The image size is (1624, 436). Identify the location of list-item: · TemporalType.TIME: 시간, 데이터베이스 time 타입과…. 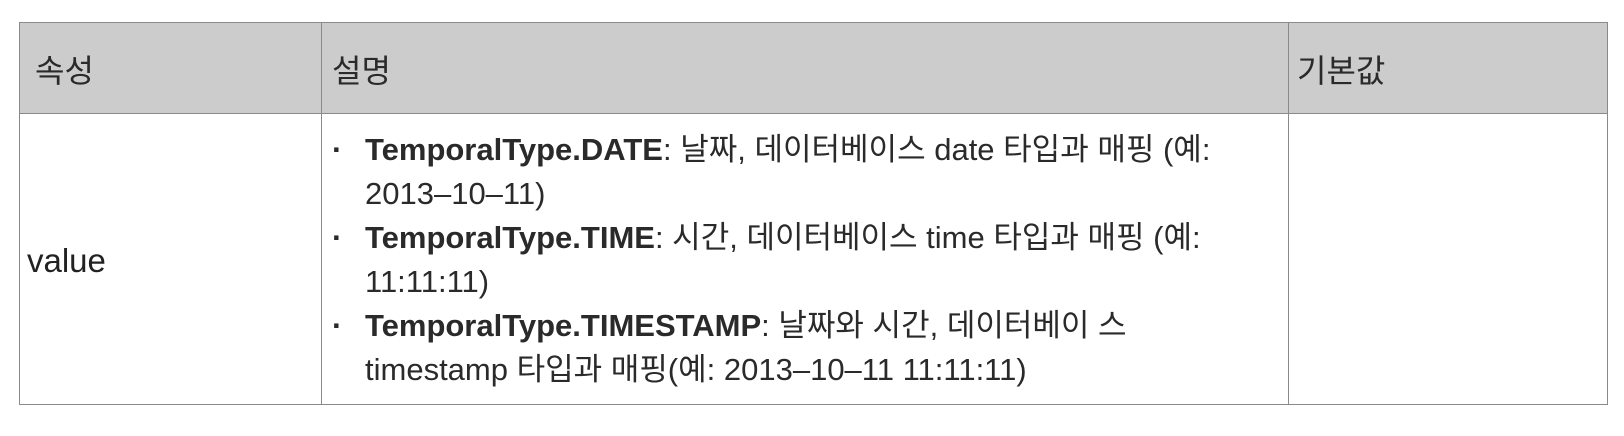
(773, 260).